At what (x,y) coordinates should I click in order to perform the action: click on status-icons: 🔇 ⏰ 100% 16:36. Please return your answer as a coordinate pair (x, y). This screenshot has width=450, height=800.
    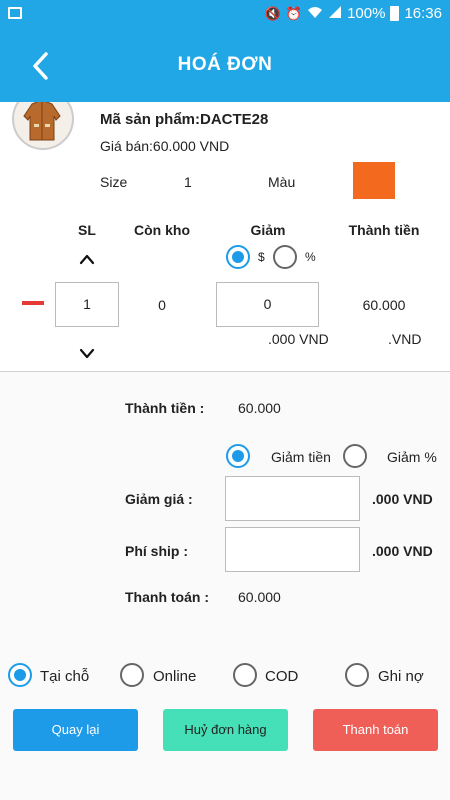
    Looking at the image, I should click on (353, 13).